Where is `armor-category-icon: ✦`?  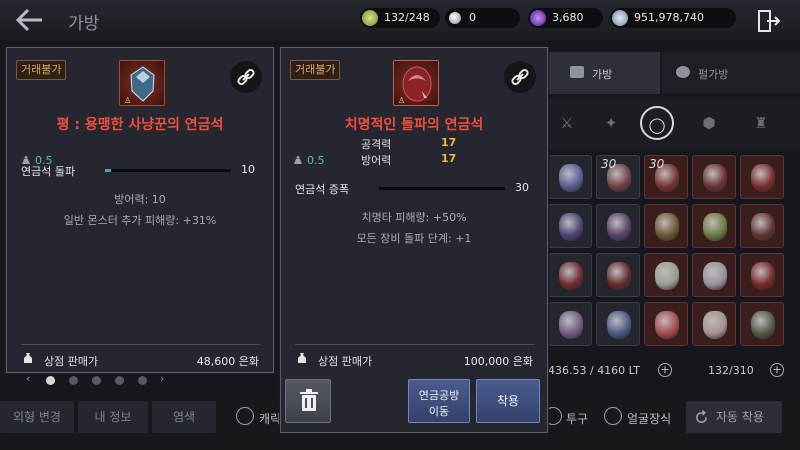
armor-category-icon: ✦ is located at coordinates (611, 123).